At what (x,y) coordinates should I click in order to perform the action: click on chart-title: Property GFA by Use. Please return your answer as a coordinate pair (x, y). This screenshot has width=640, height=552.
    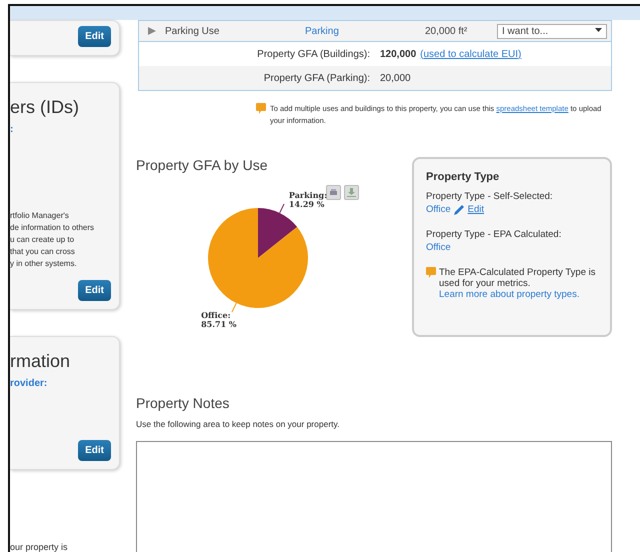
    Looking at the image, I should click on (202, 165).